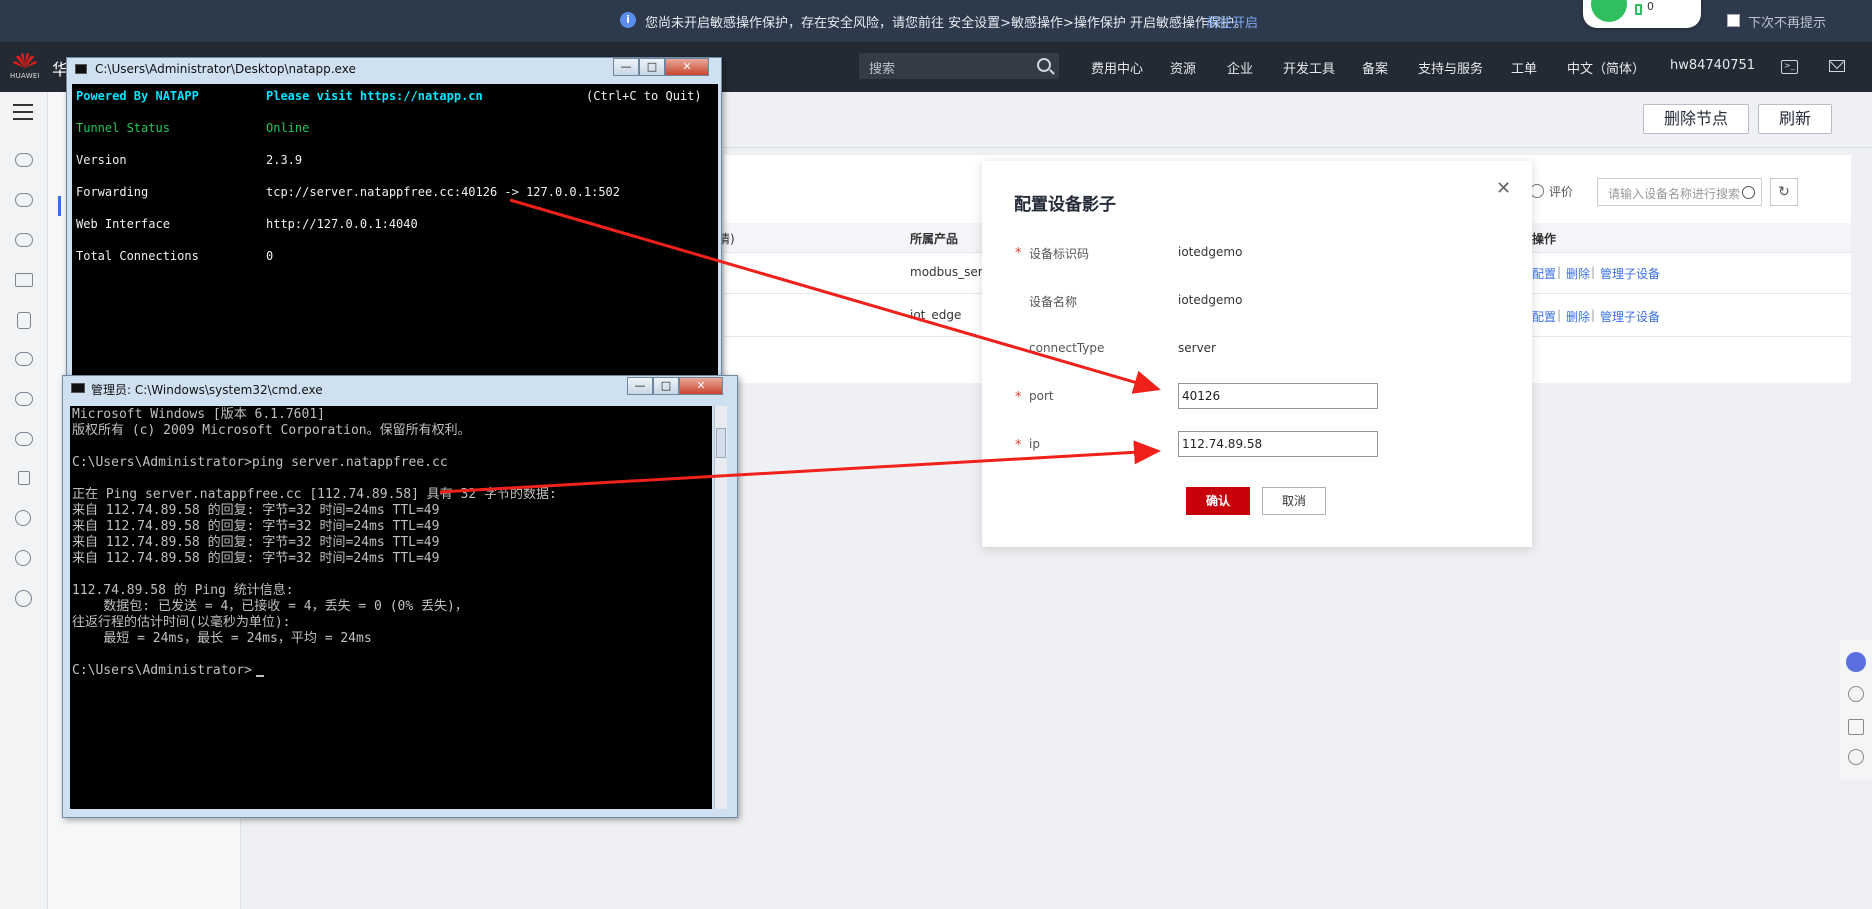  I want to click on smile-icon, so click(1856, 757).